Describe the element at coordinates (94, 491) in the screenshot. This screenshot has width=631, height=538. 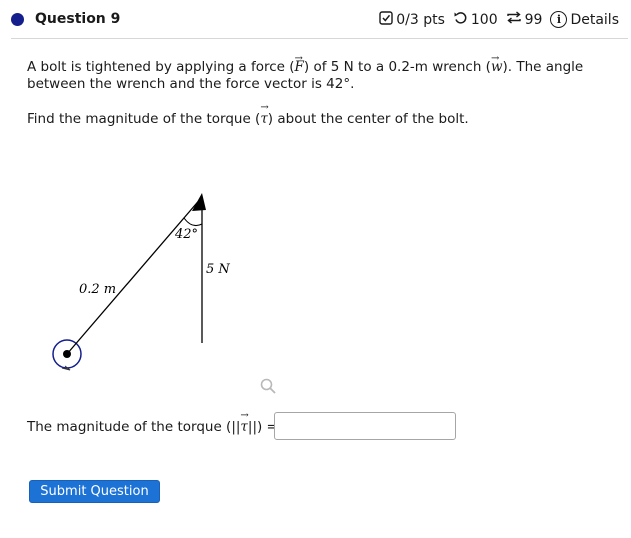
I see `submit-question-button: Submit Question` at that location.